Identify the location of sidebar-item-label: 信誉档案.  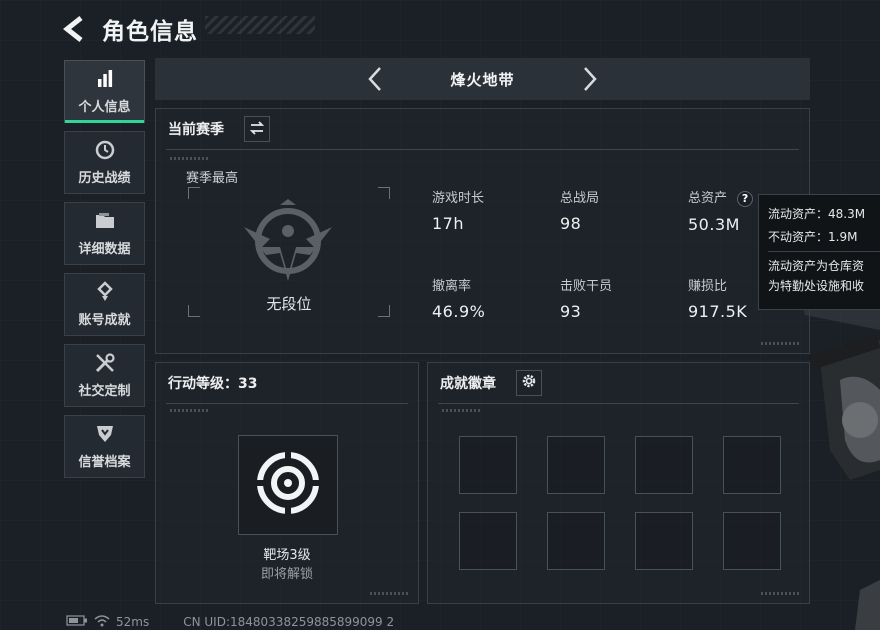
(104, 462).